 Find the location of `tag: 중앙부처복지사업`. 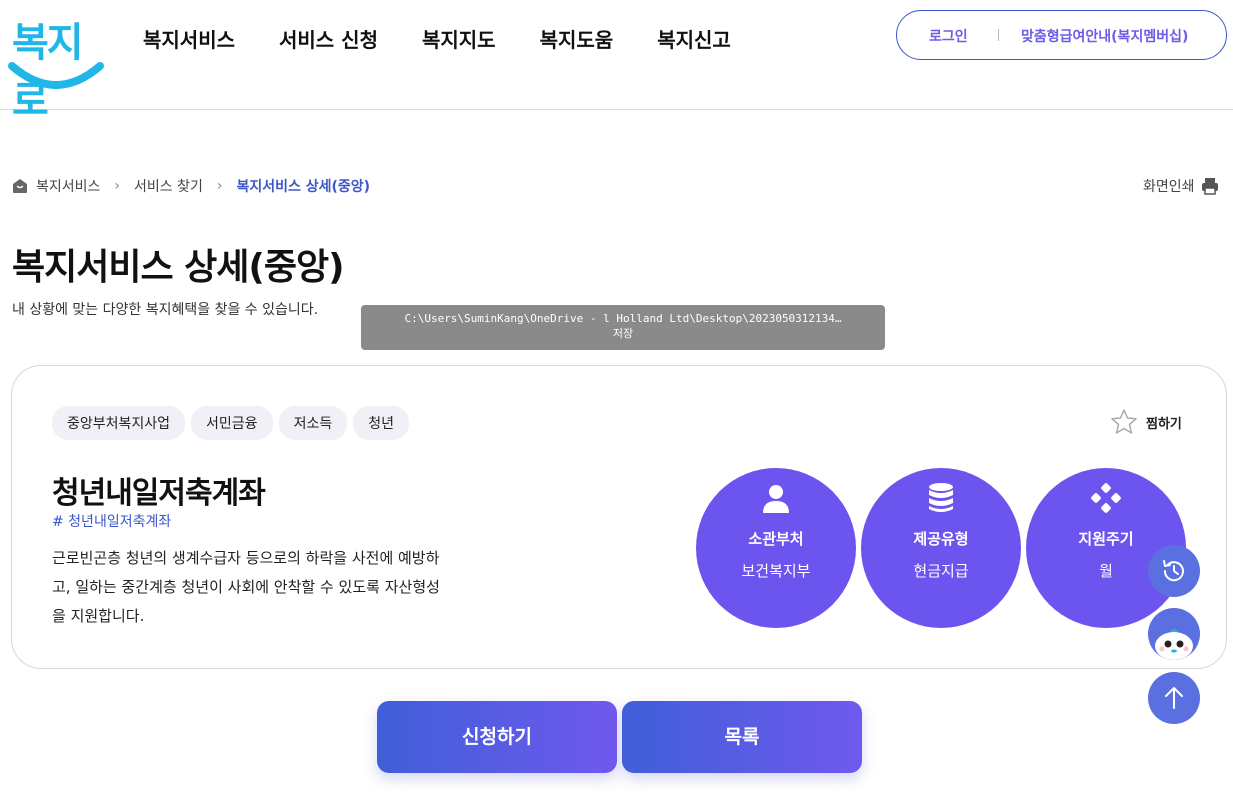

tag: 중앙부처복지사업 is located at coordinates (119, 423).